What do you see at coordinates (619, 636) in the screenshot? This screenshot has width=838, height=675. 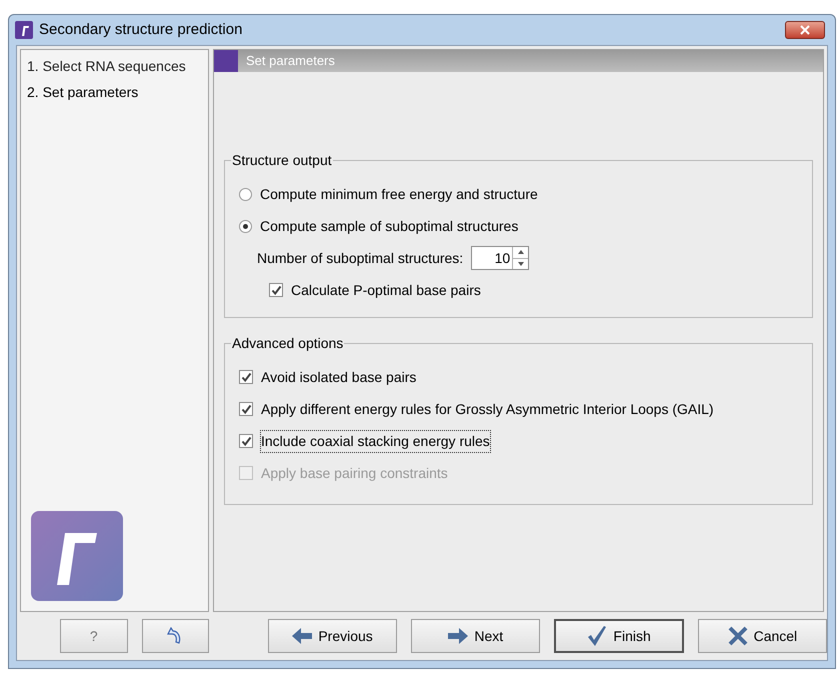 I see `finish-button: Finish` at bounding box center [619, 636].